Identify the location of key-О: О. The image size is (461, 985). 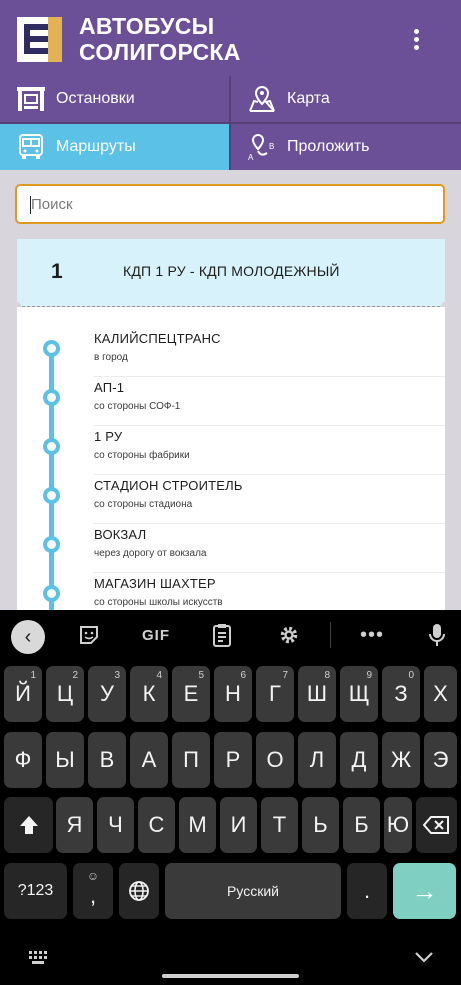
(275, 760).